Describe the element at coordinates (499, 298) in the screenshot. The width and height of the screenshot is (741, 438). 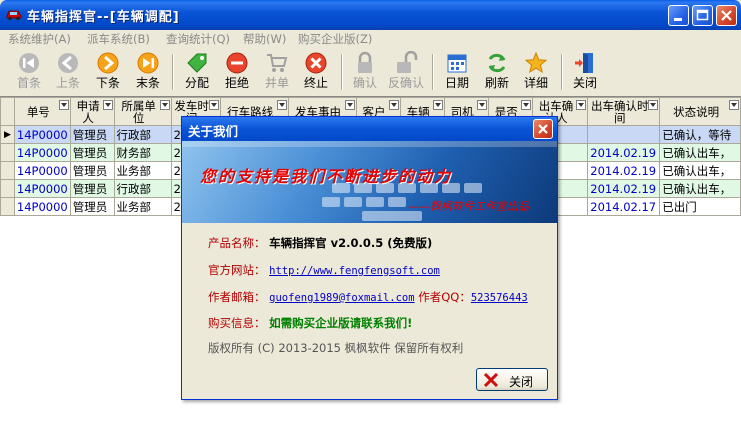
I see `qq-link: 523576443` at that location.